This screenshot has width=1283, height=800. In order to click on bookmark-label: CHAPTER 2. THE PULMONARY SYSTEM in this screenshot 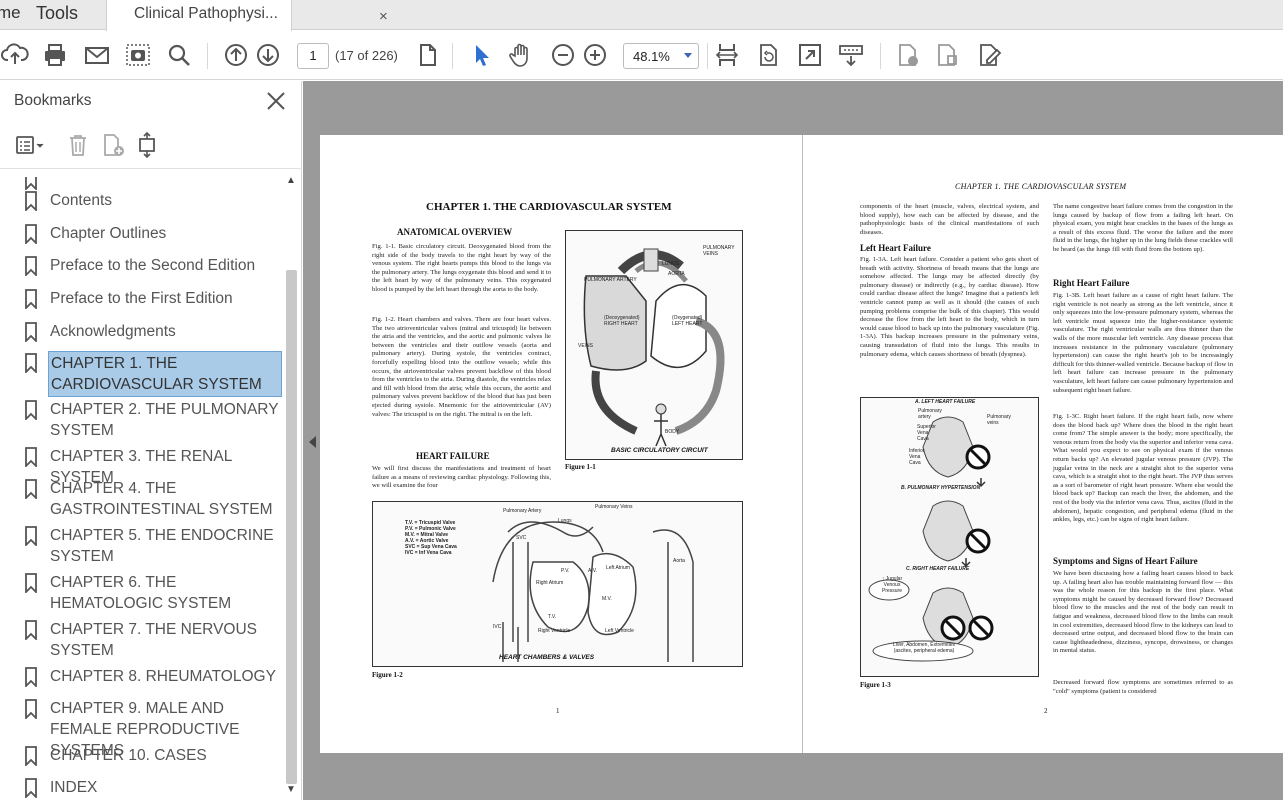, I will do `click(164, 420)`.